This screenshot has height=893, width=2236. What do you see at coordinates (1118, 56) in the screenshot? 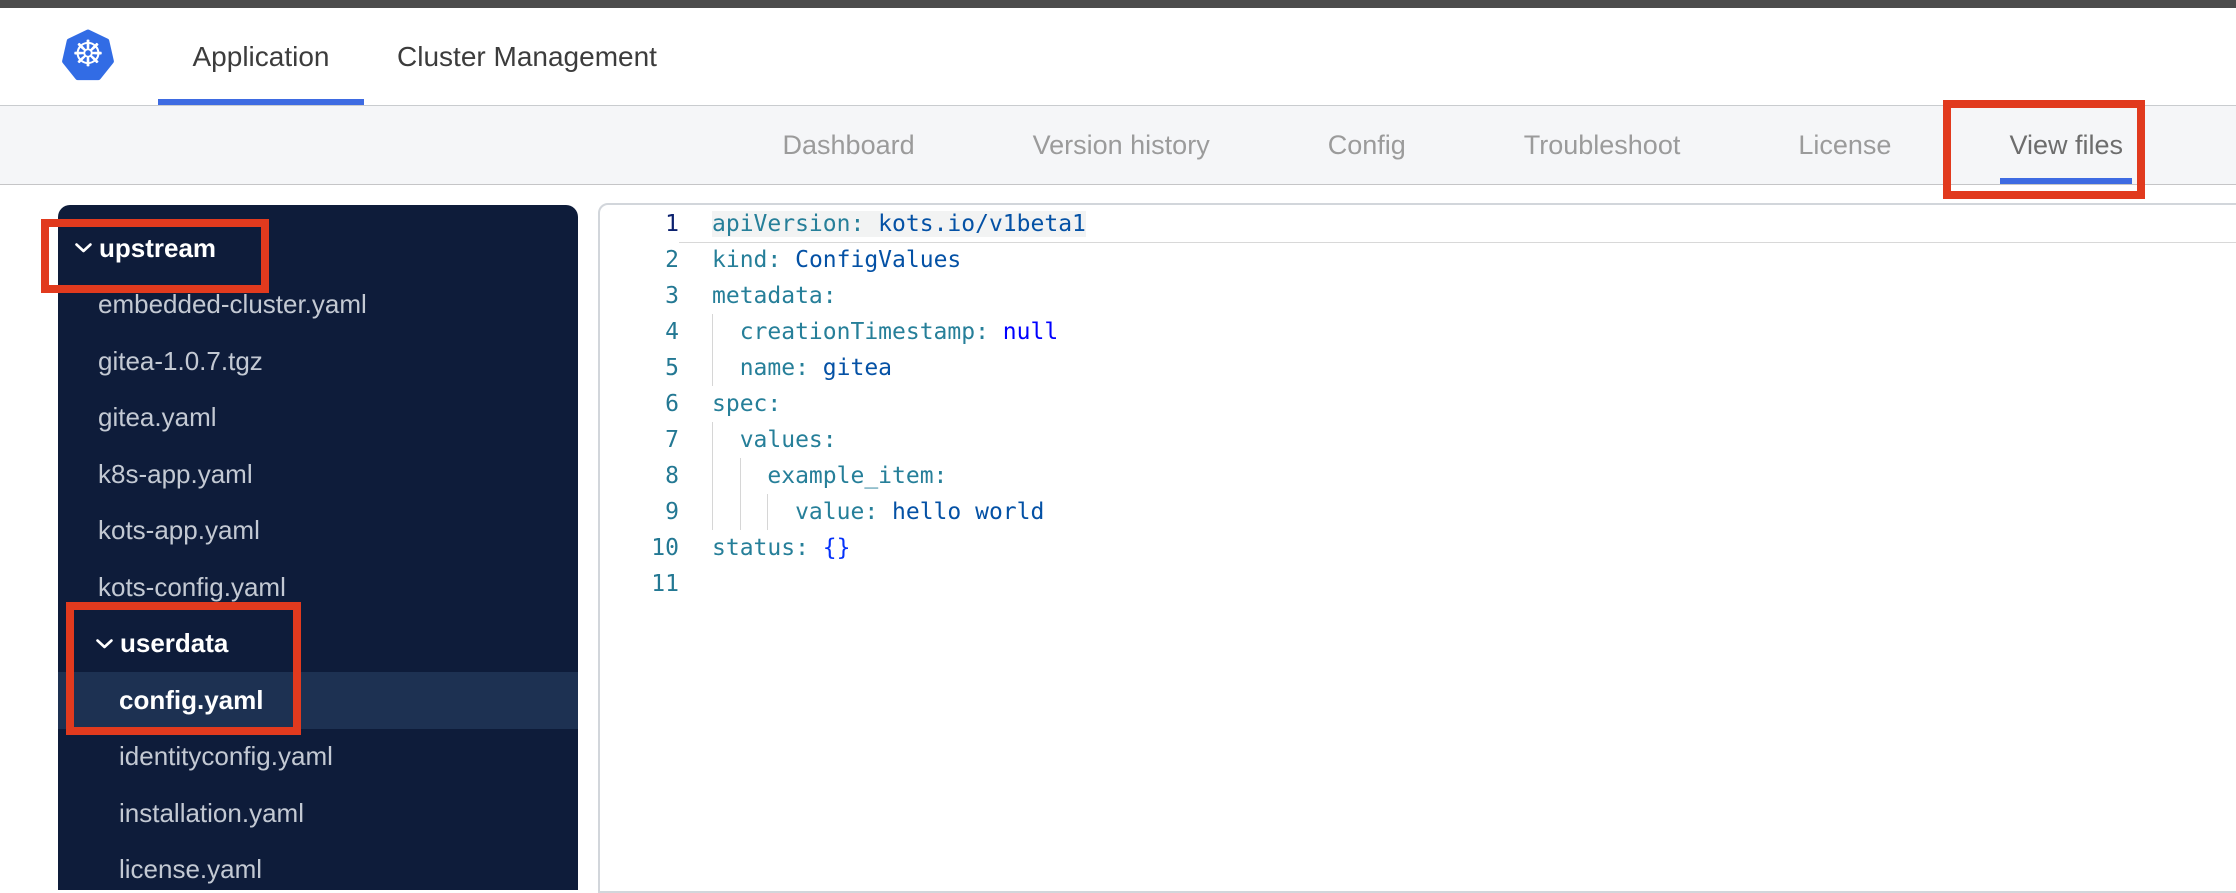
I see `top-nav: ☸ Application Cluster Management` at bounding box center [1118, 56].